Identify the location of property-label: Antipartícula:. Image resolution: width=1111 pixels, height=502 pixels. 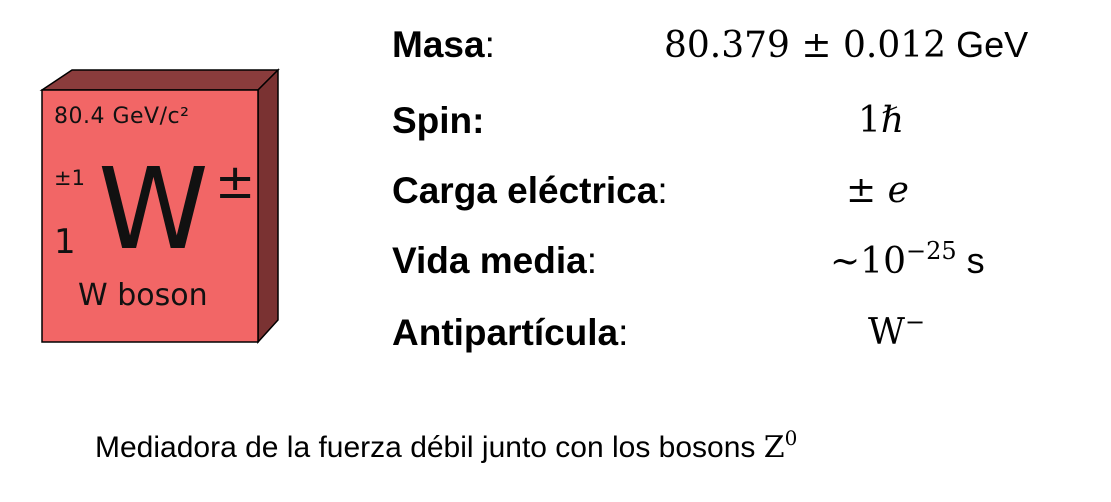
(510, 332).